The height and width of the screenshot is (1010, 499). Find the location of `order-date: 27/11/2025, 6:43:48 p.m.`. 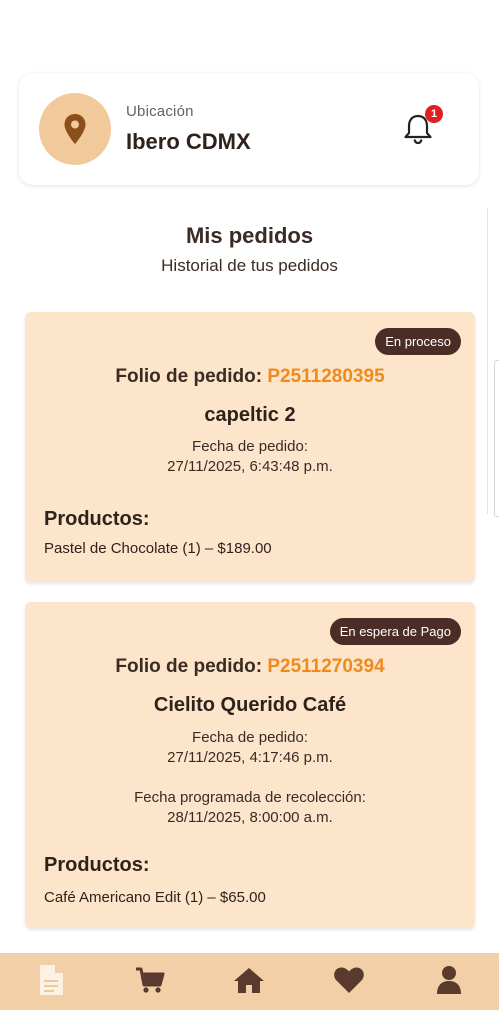

order-date: 27/11/2025, 6:43:48 p.m. is located at coordinates (250, 466).